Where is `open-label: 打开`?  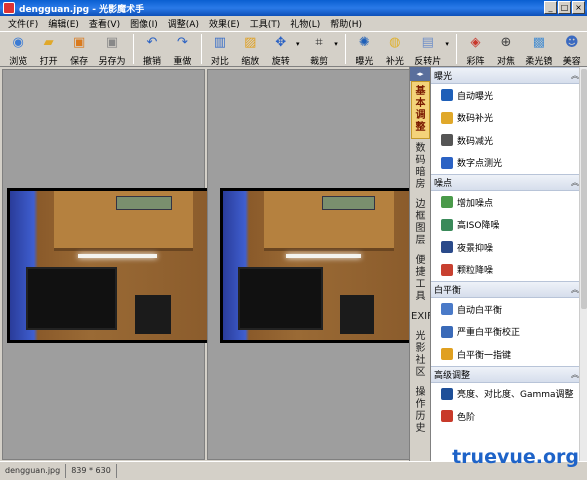
open-label: 打开 is located at coordinates (48, 62).